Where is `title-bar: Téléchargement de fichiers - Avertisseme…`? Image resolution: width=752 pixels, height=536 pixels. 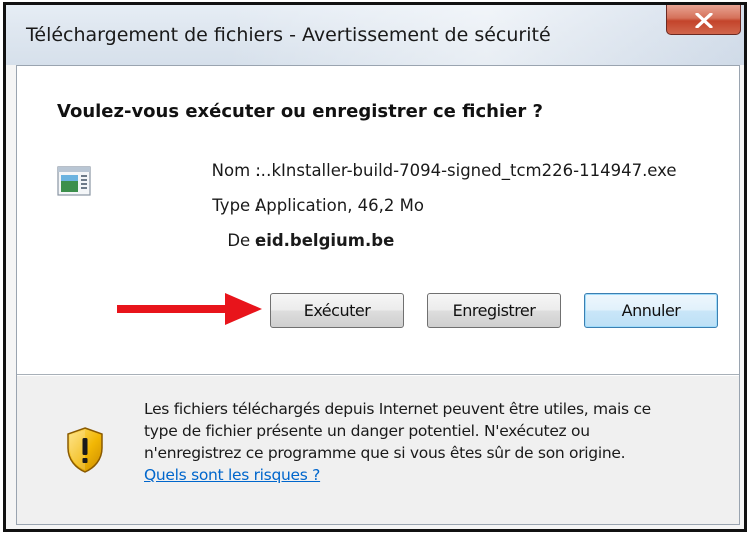 title-bar: Téléchargement de fichiers - Avertisseme… is located at coordinates (375, 35).